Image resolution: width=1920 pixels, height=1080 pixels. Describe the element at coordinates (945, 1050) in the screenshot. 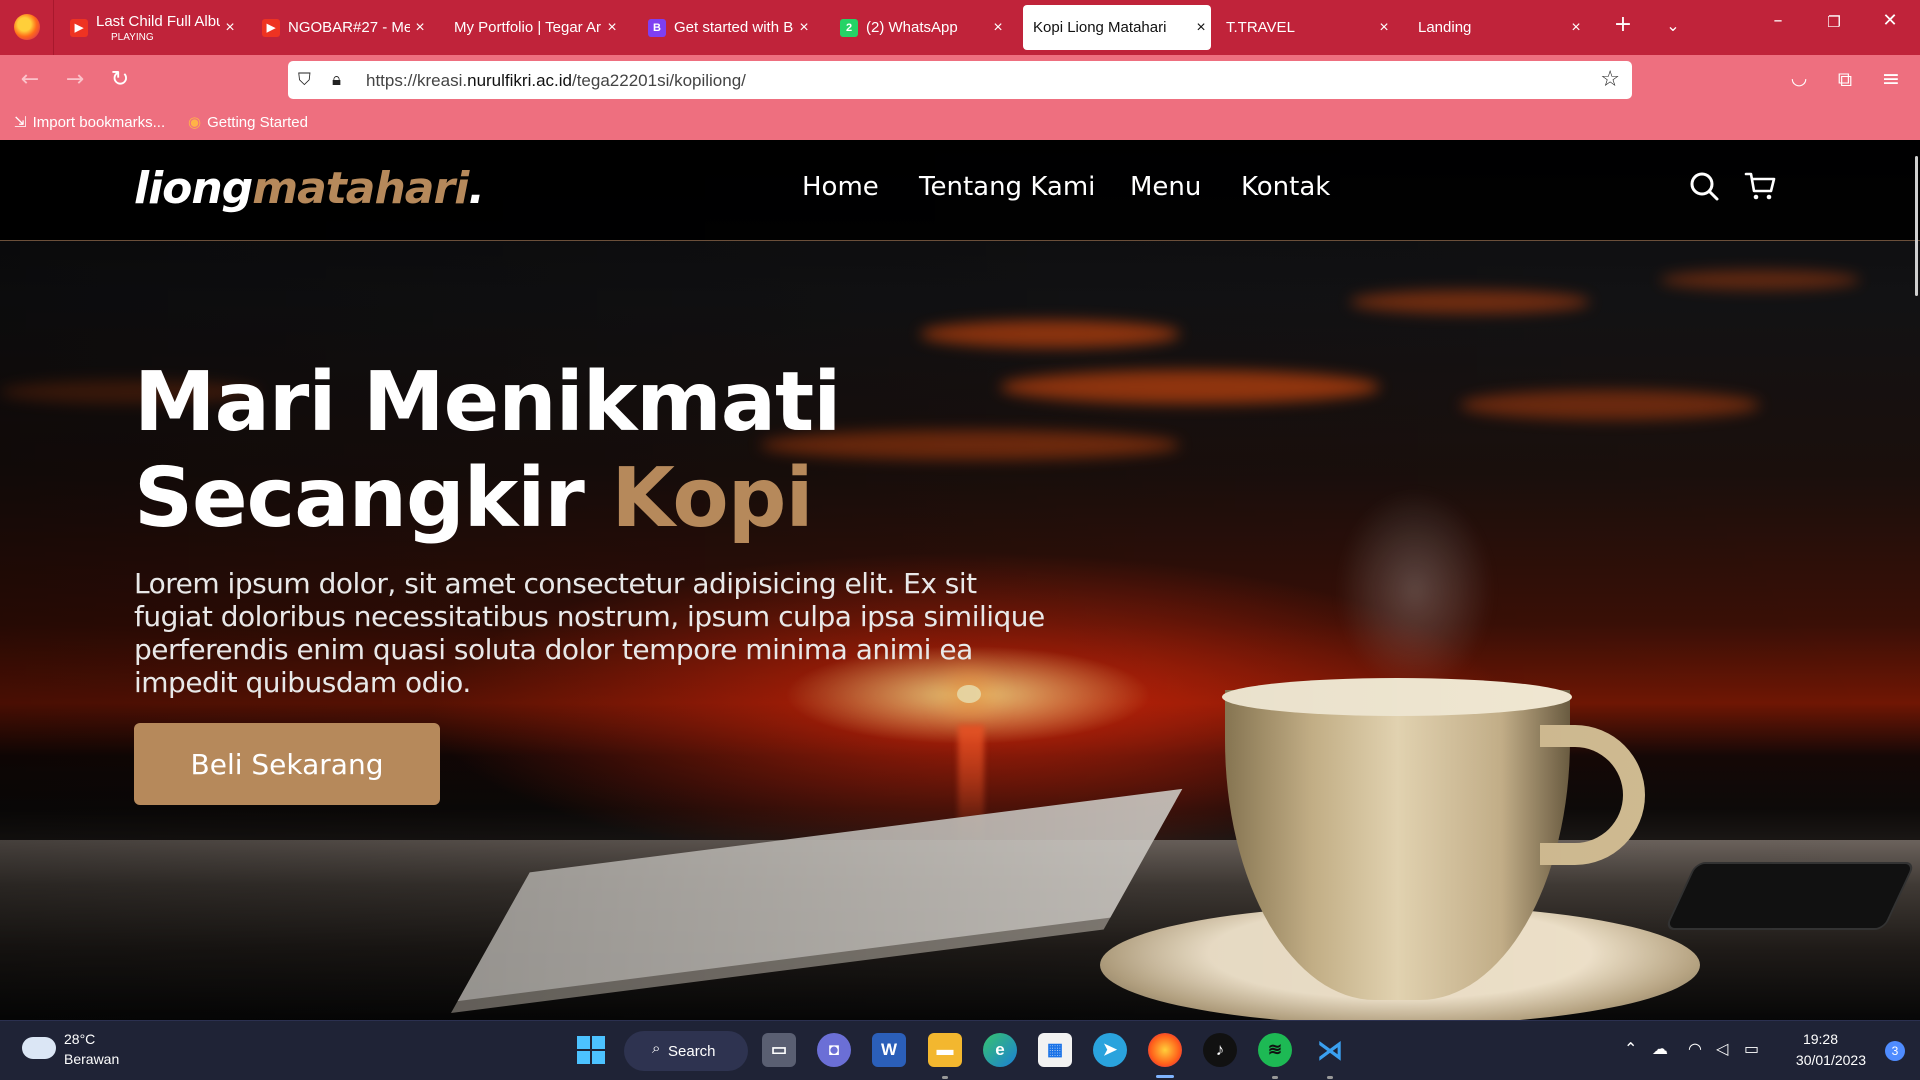

I see `file-explorer-icon: ▬` at that location.